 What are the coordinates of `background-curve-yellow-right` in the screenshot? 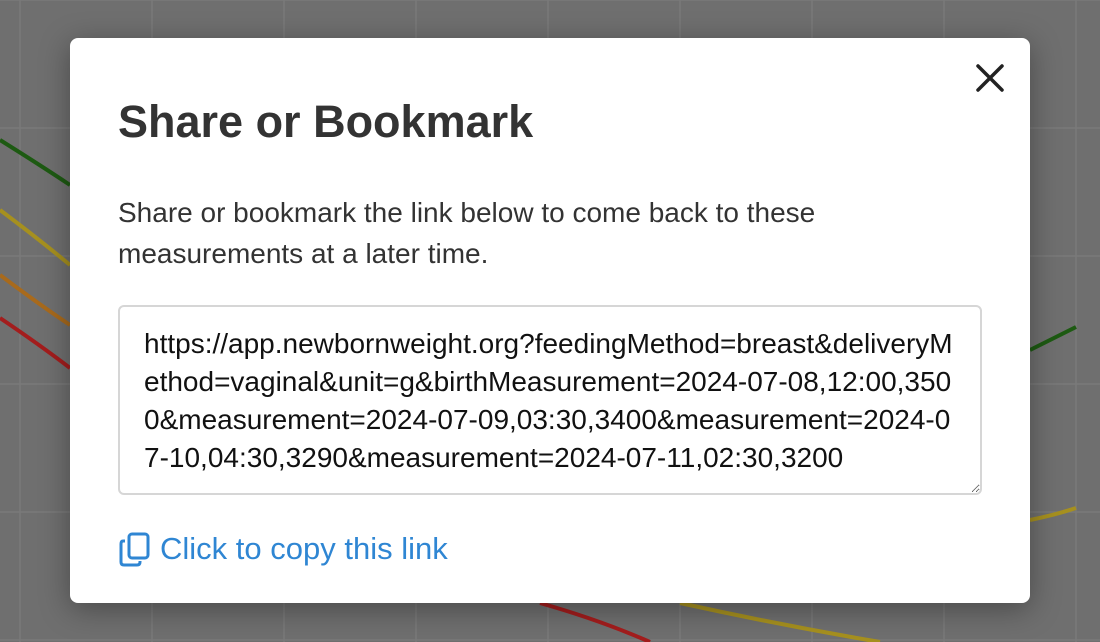 It's located at (1053, 514).